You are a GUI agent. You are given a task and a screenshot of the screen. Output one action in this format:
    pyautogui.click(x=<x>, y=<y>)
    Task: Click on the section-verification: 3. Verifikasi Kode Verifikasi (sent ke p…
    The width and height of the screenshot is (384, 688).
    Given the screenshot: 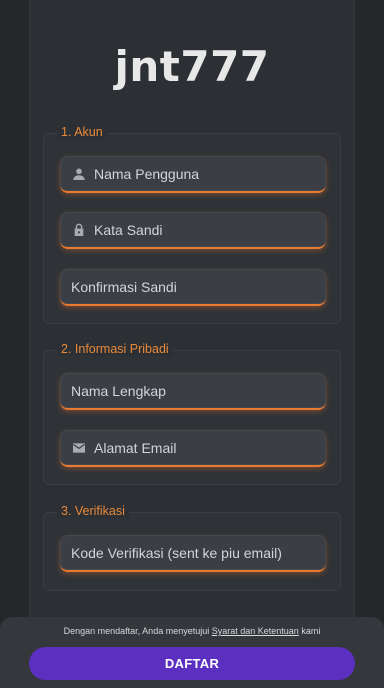 What is the action you would take?
    pyautogui.click(x=192, y=547)
    